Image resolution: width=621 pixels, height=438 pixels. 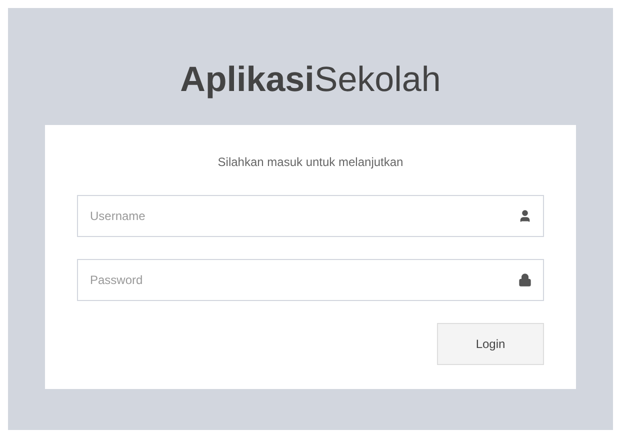 What do you see at coordinates (310, 215) in the screenshot?
I see `username-field: Username` at bounding box center [310, 215].